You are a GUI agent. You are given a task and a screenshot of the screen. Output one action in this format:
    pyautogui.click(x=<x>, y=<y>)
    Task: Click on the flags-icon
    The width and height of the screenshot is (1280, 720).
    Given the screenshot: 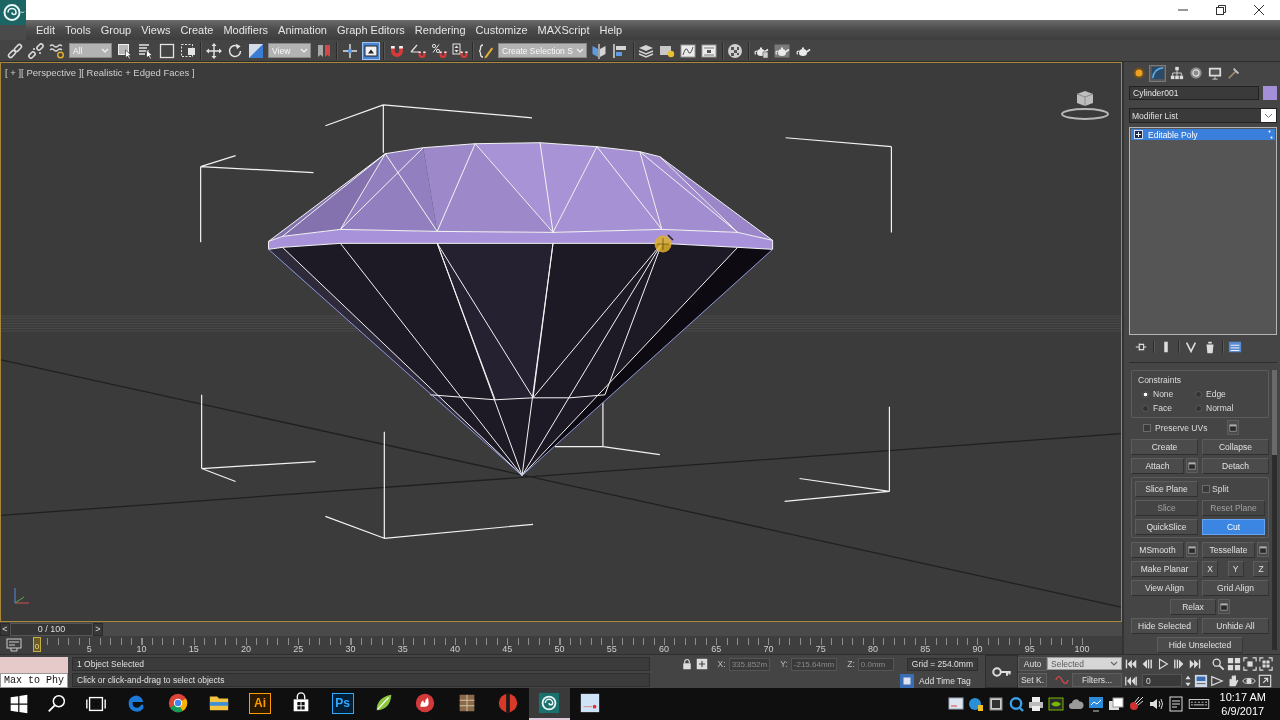 What is the action you would take?
    pyautogui.click(x=323, y=50)
    